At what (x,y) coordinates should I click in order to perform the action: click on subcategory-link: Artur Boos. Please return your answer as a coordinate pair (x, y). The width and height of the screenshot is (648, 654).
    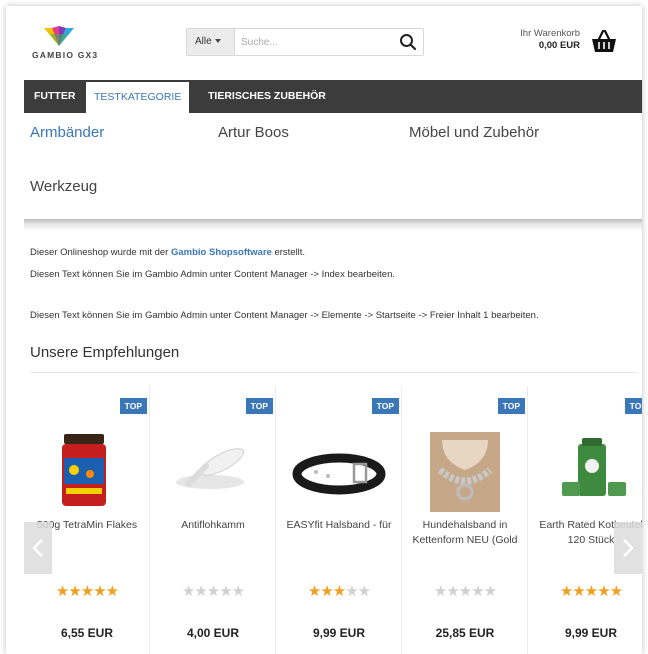
    Looking at the image, I should click on (253, 132).